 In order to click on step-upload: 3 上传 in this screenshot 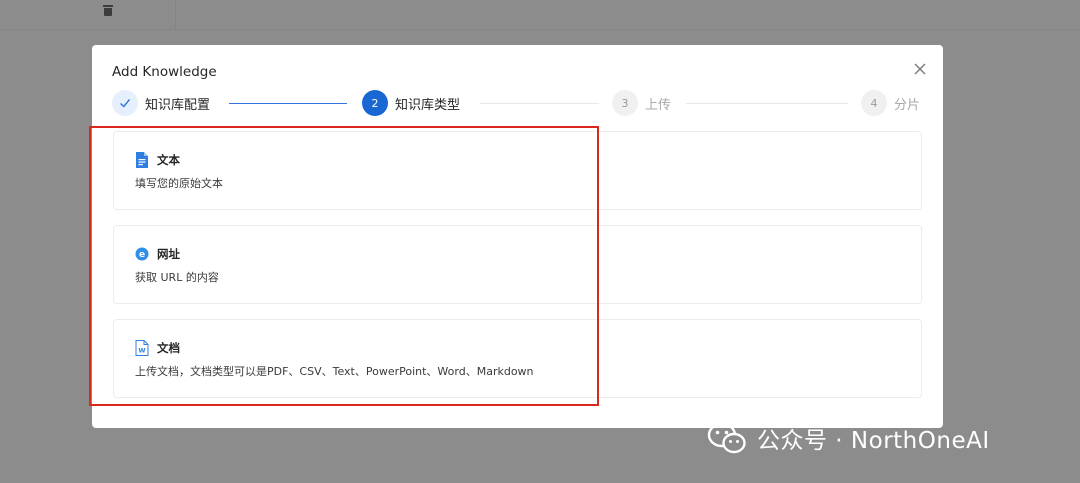, I will do `click(641, 103)`.